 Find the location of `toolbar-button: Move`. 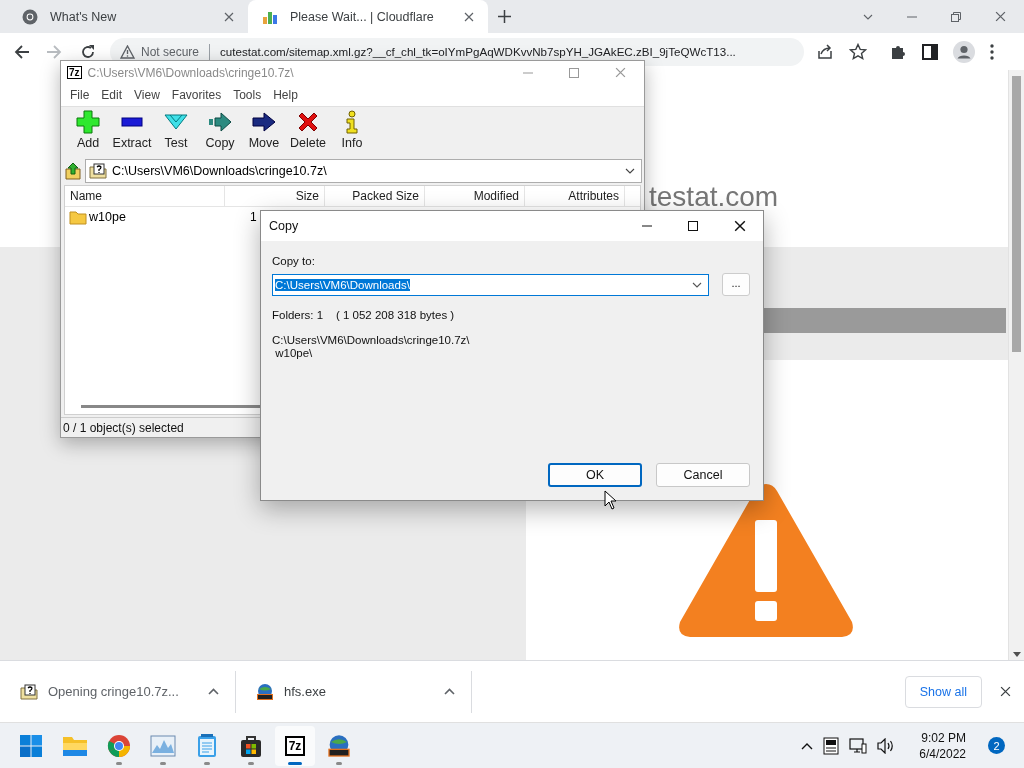

toolbar-button: Move is located at coordinates (264, 130).